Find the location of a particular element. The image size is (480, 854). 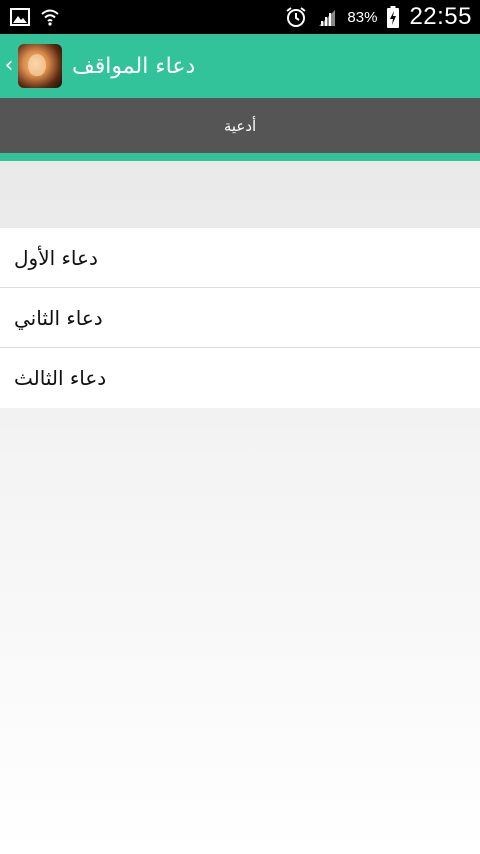

clock: 22:55 is located at coordinates (440, 16).